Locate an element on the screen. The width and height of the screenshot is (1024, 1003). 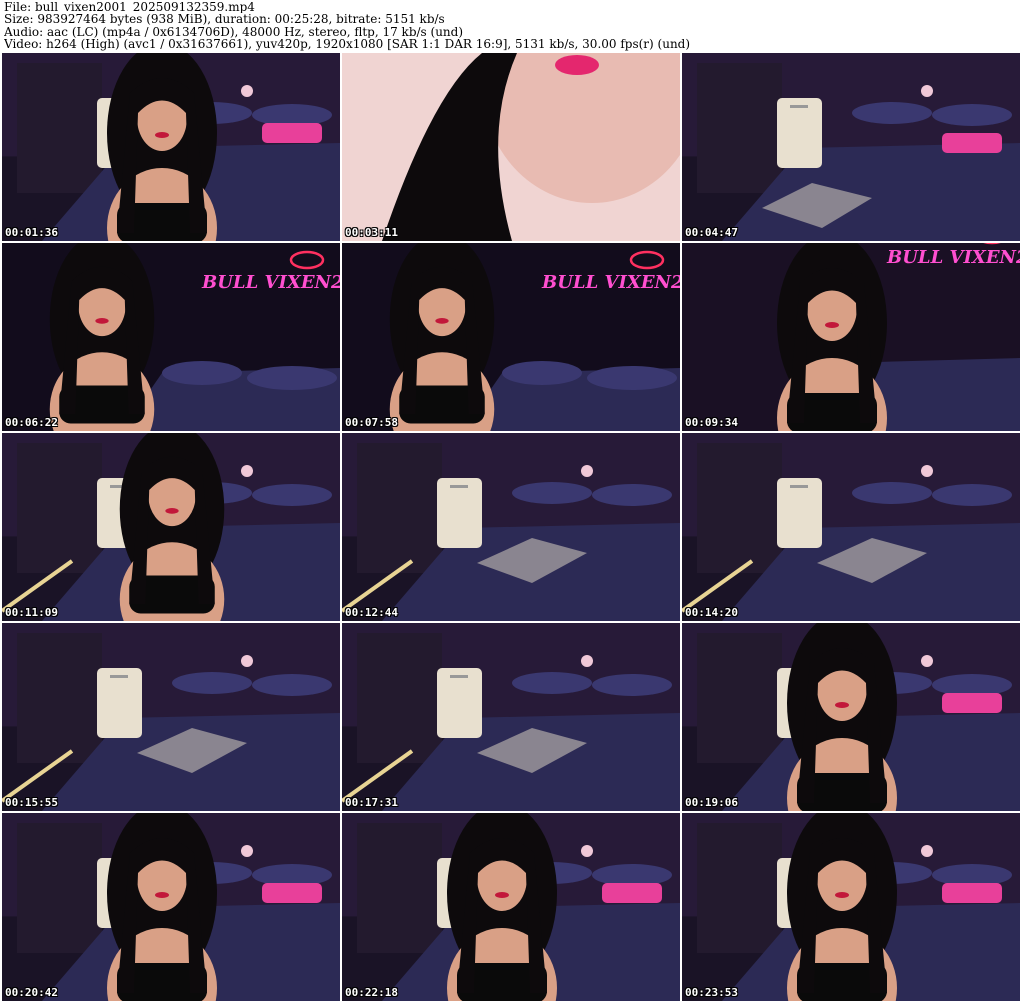
video-thumbnail: 00:17:31 is located at coordinates (511, 717).